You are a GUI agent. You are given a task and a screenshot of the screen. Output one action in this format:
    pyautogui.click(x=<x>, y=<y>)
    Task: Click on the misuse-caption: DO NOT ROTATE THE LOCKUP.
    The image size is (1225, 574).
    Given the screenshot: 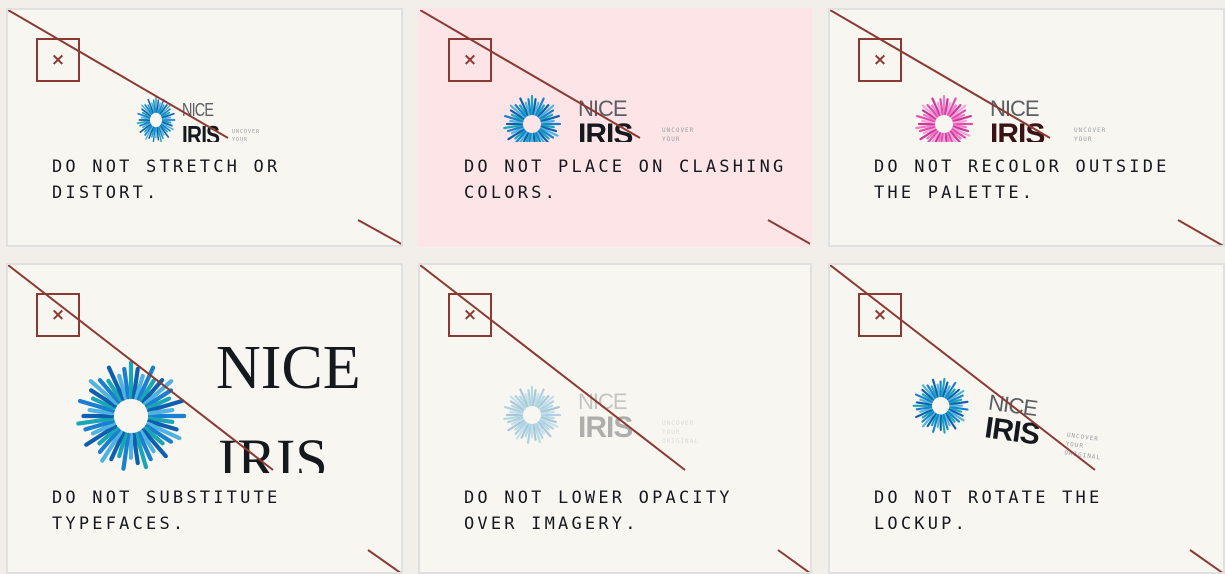 What is the action you would take?
    pyautogui.click(x=988, y=511)
    